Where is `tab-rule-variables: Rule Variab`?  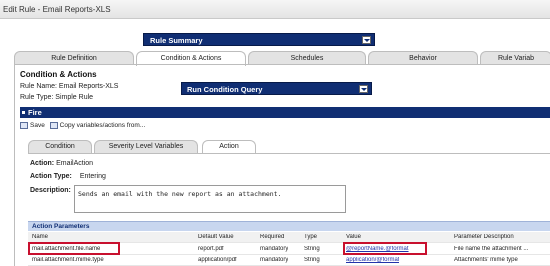
tab-rule-variables: Rule Variab is located at coordinates (515, 58).